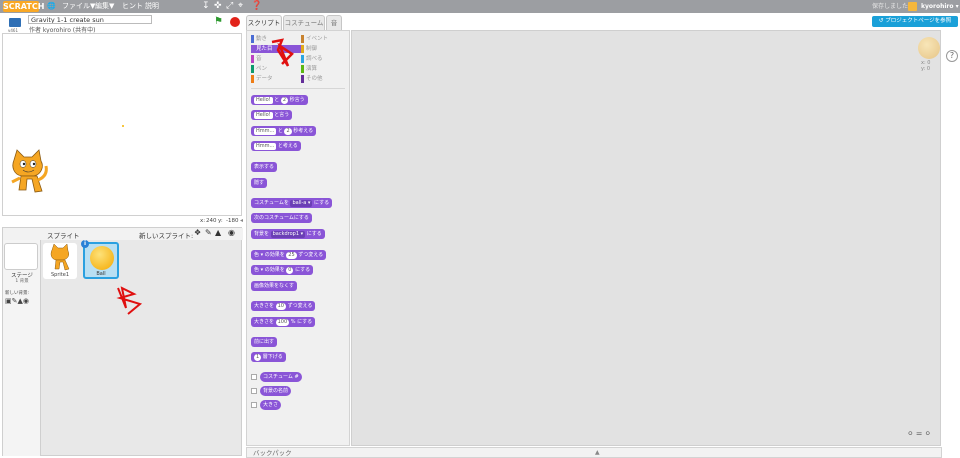 This screenshot has height=458, width=960. What do you see at coordinates (59, 275) in the screenshot?
I see `sprite-name-sprite1: Sprite1` at bounding box center [59, 275].